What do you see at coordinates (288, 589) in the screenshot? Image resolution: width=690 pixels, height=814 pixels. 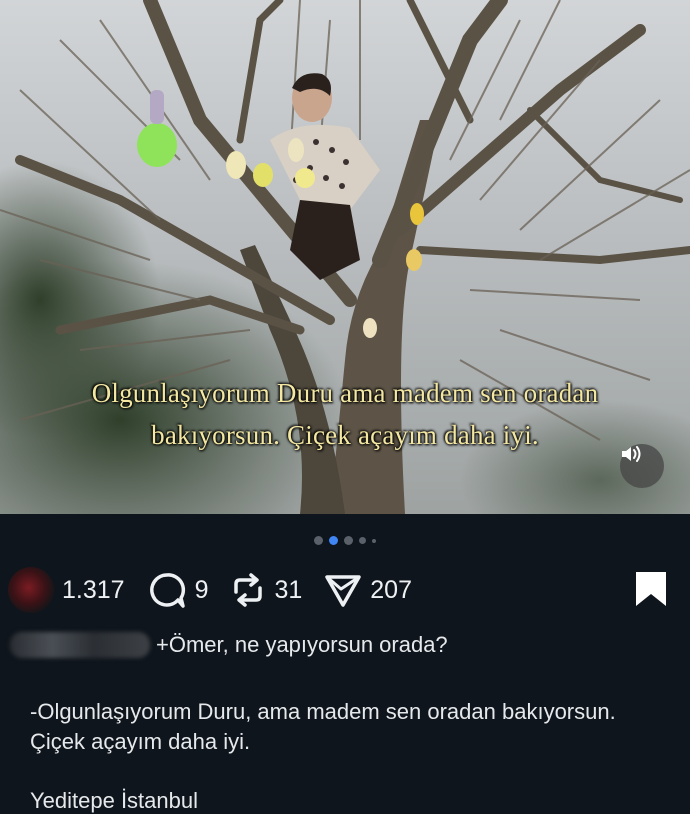 I see `repost-count: 31` at bounding box center [288, 589].